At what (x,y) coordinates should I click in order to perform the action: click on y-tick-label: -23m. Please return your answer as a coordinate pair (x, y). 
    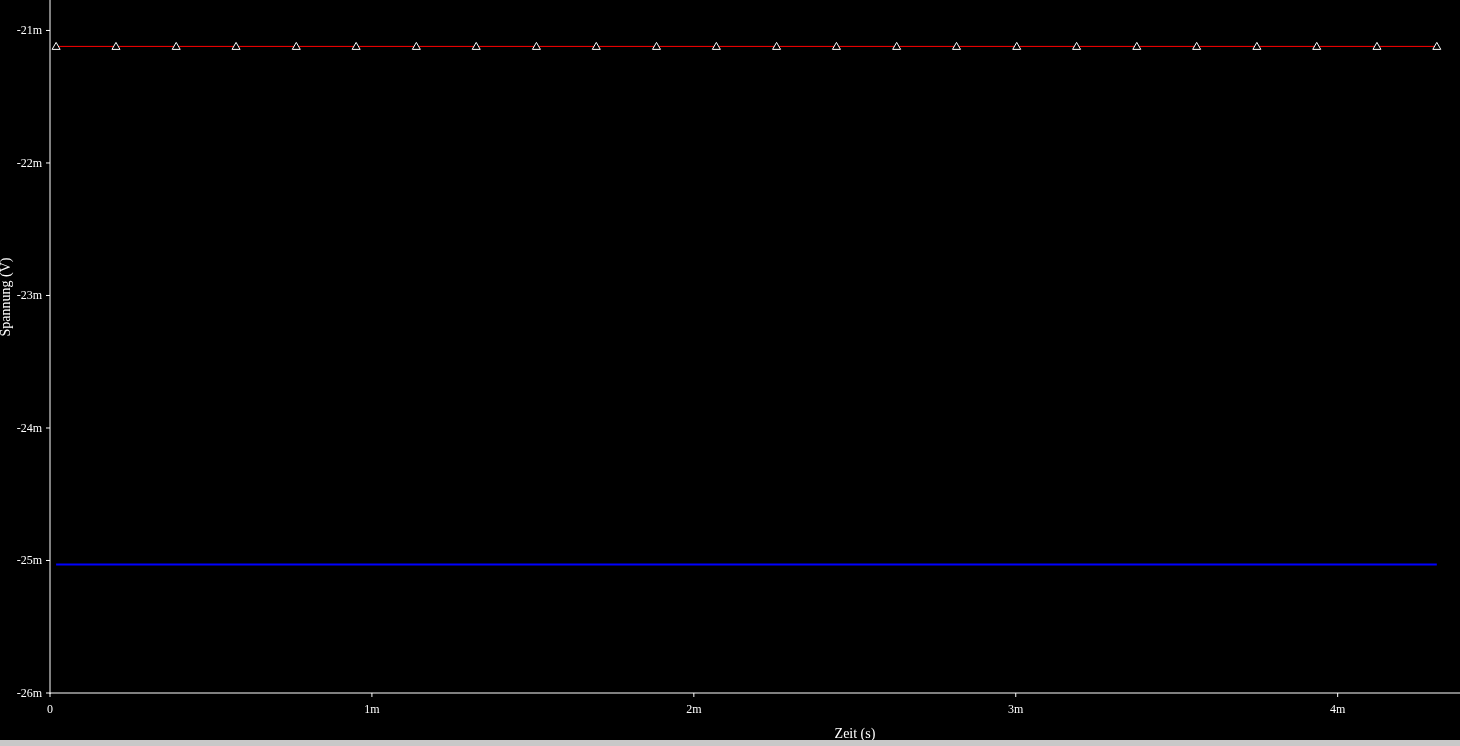
    Looking at the image, I should click on (29, 295).